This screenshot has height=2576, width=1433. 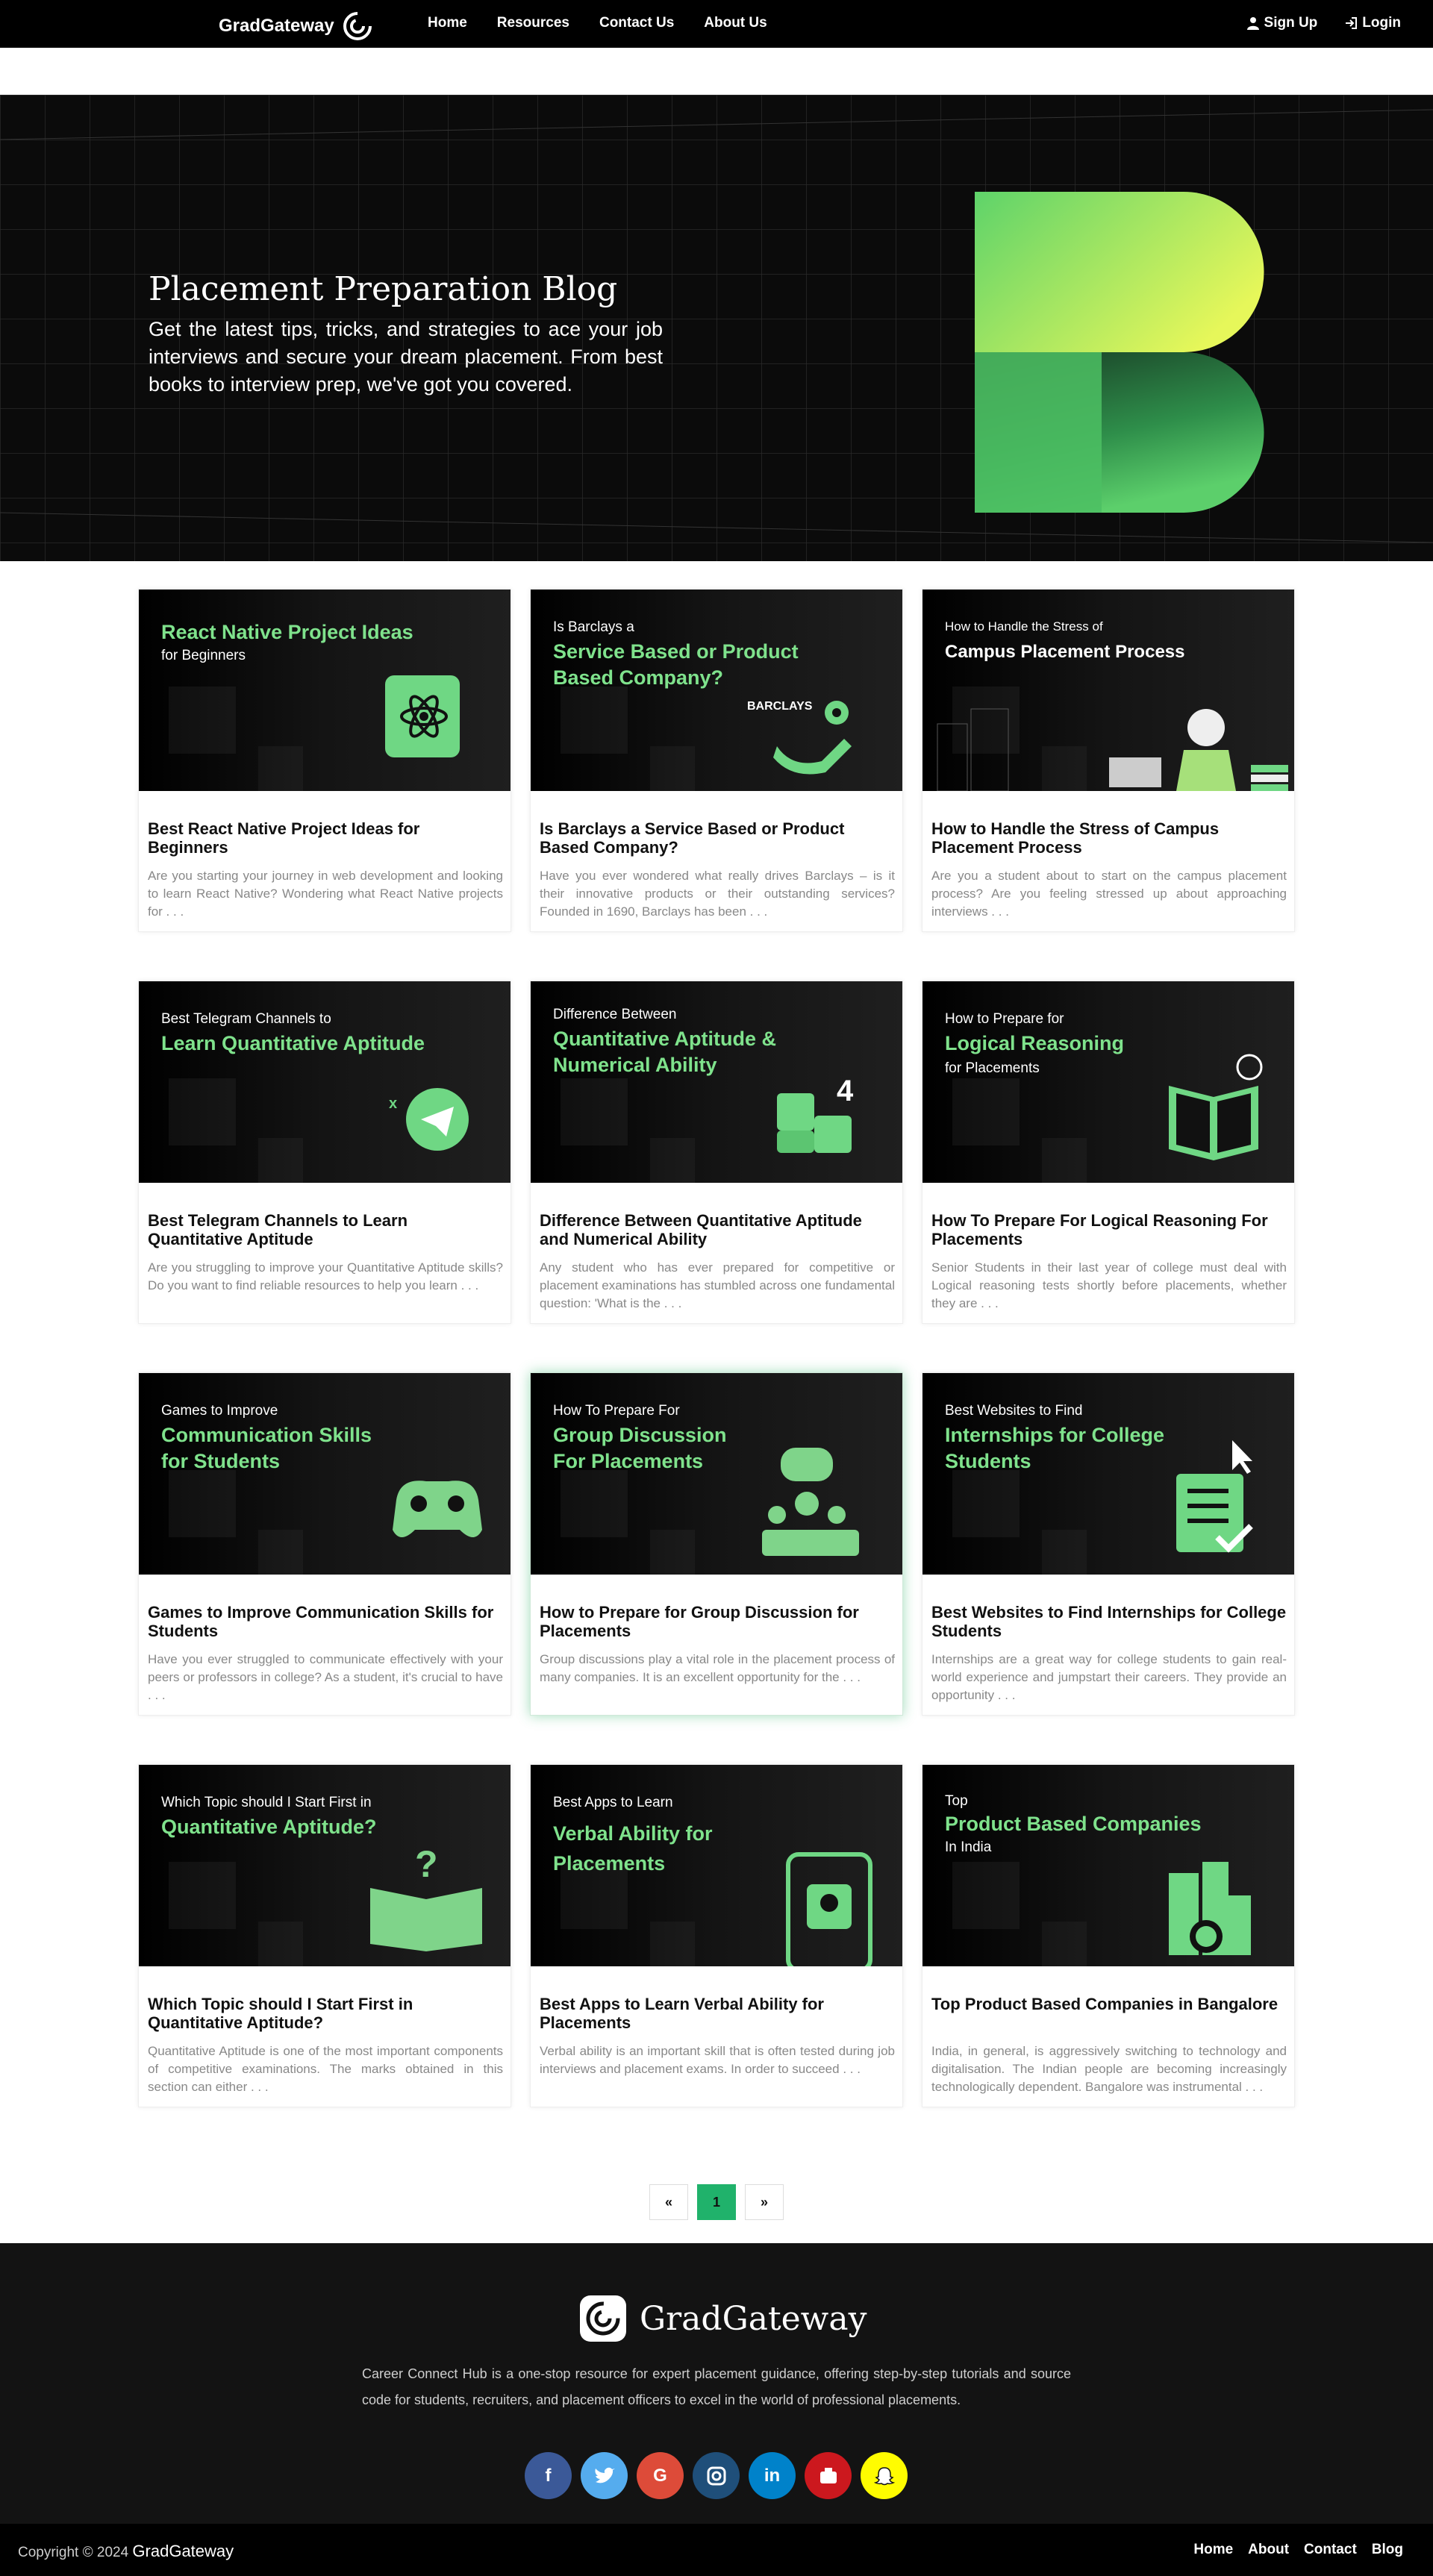 I want to click on footer-brand: GradGateway, so click(x=723, y=2318).